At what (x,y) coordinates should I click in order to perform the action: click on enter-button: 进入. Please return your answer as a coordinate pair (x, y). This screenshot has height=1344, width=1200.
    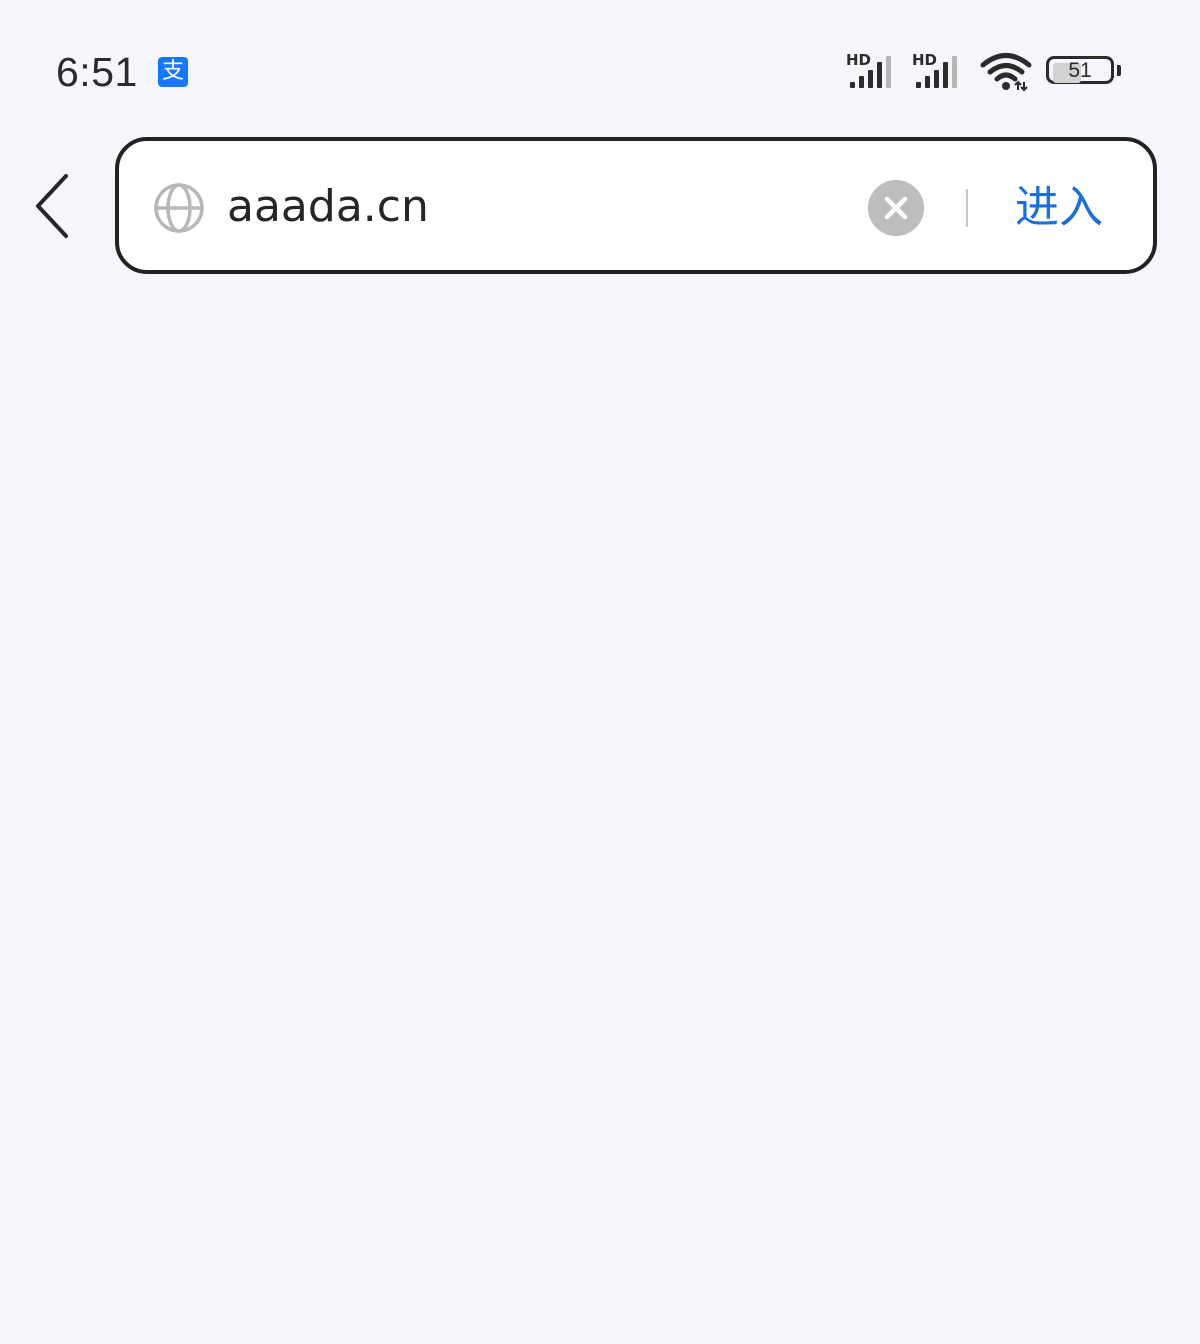
    Looking at the image, I should click on (1059, 208).